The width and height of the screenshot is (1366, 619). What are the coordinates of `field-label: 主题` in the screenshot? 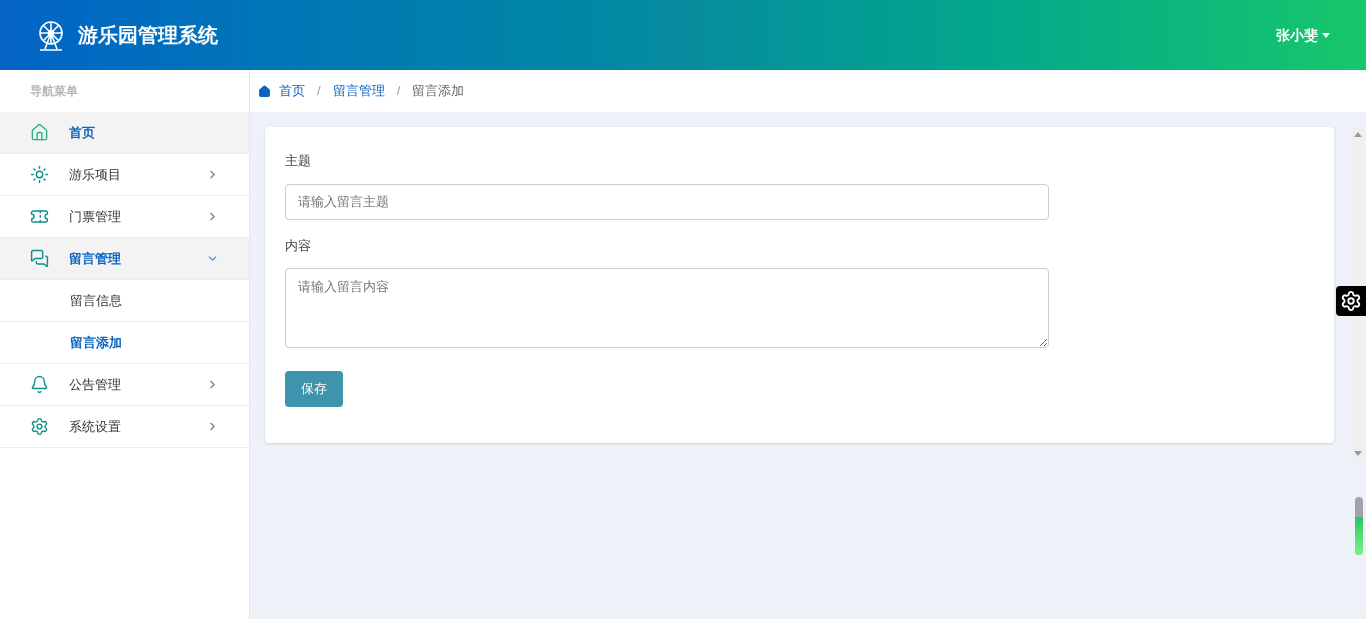 It's located at (298, 161).